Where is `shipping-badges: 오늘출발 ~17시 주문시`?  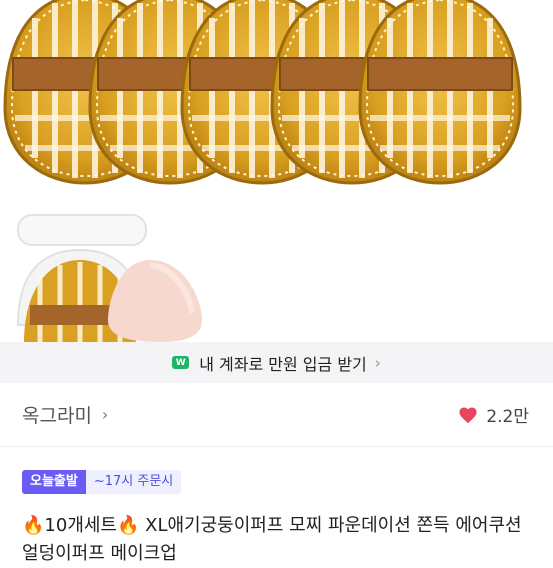 shipping-badges: 오늘출발 ~17시 주문시 is located at coordinates (102, 482).